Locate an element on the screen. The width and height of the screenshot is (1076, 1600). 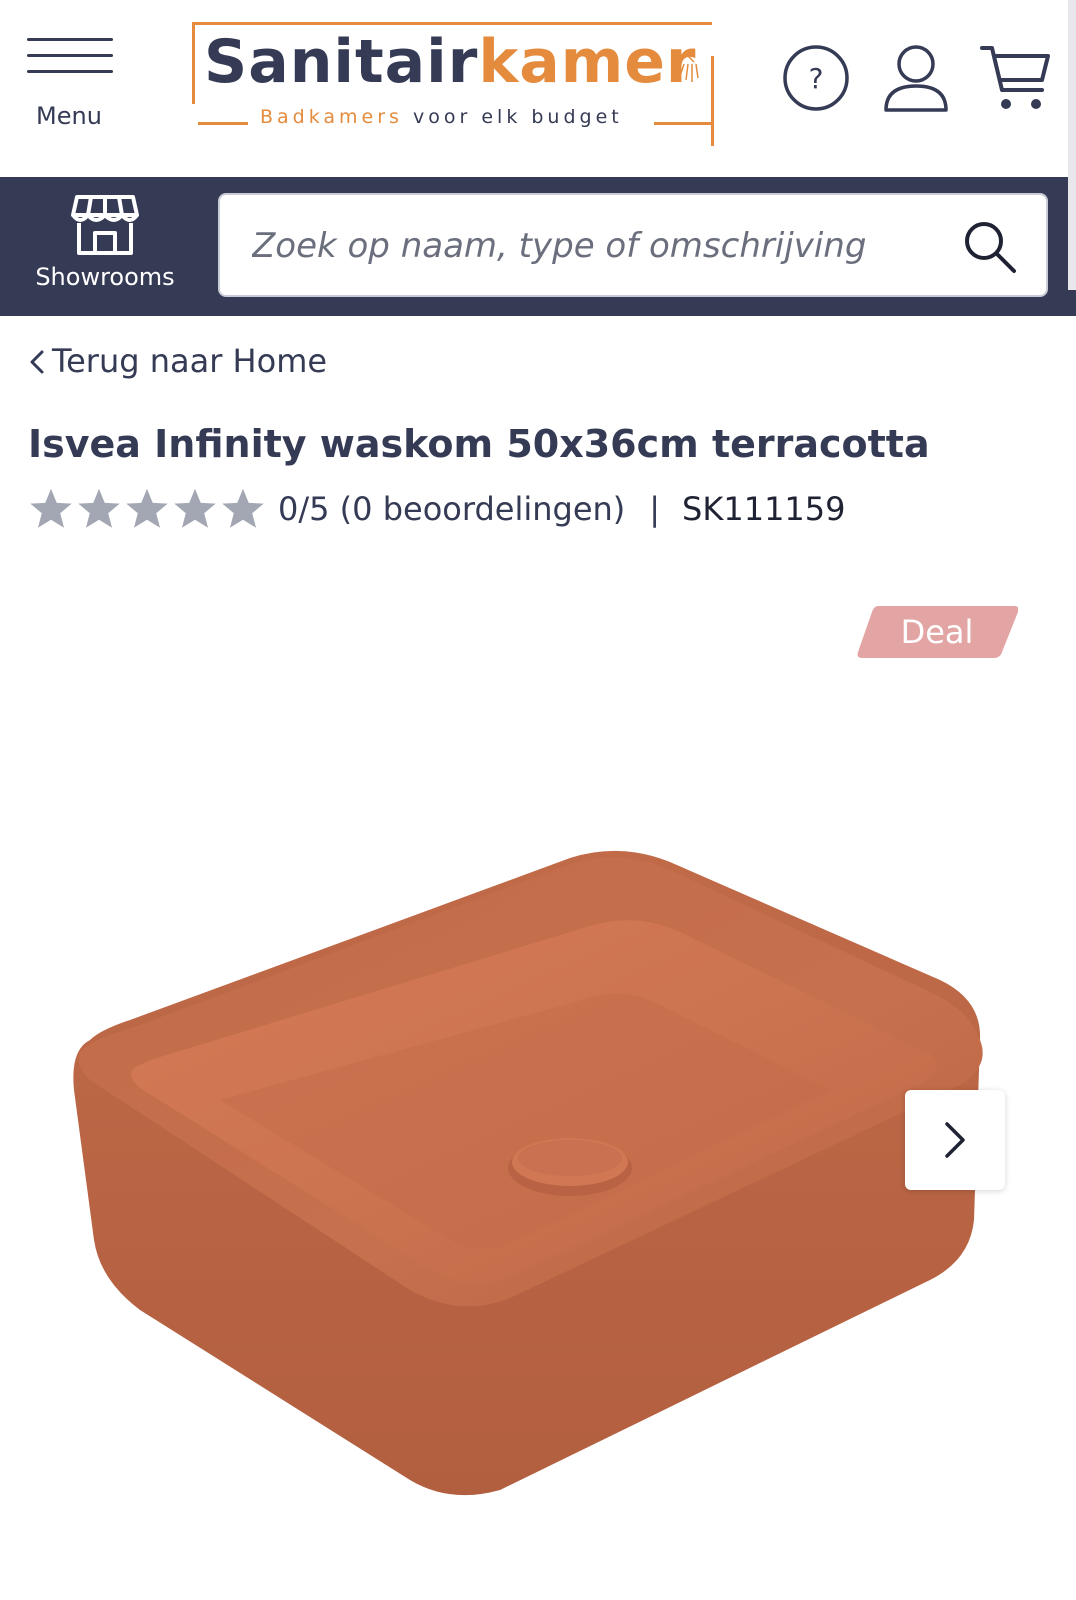
chevron-left-icon is located at coordinates (37, 362).